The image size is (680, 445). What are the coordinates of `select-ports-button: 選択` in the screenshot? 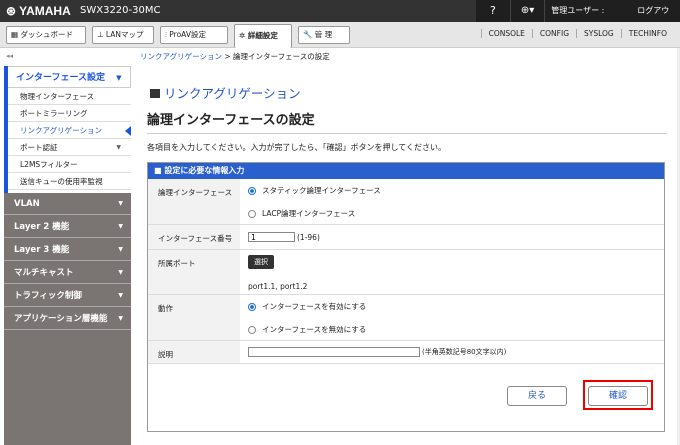 It's located at (261, 262).